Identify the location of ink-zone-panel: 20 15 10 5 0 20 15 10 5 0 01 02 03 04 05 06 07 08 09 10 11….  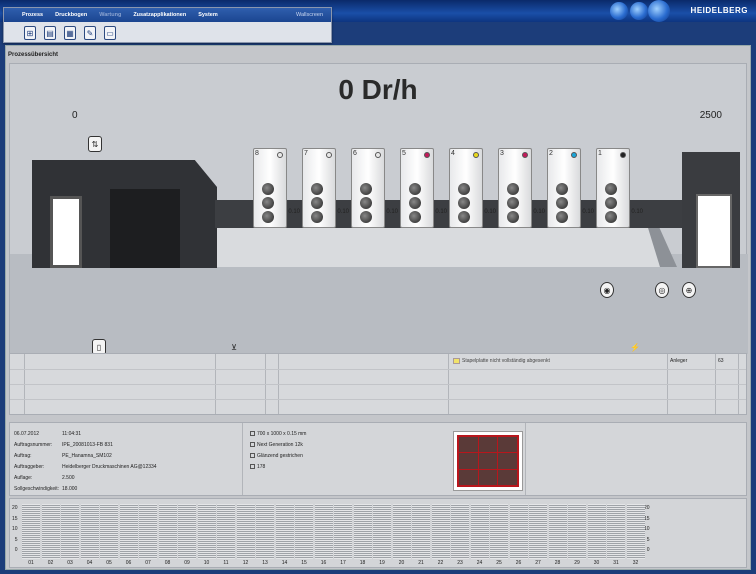
(378, 533).